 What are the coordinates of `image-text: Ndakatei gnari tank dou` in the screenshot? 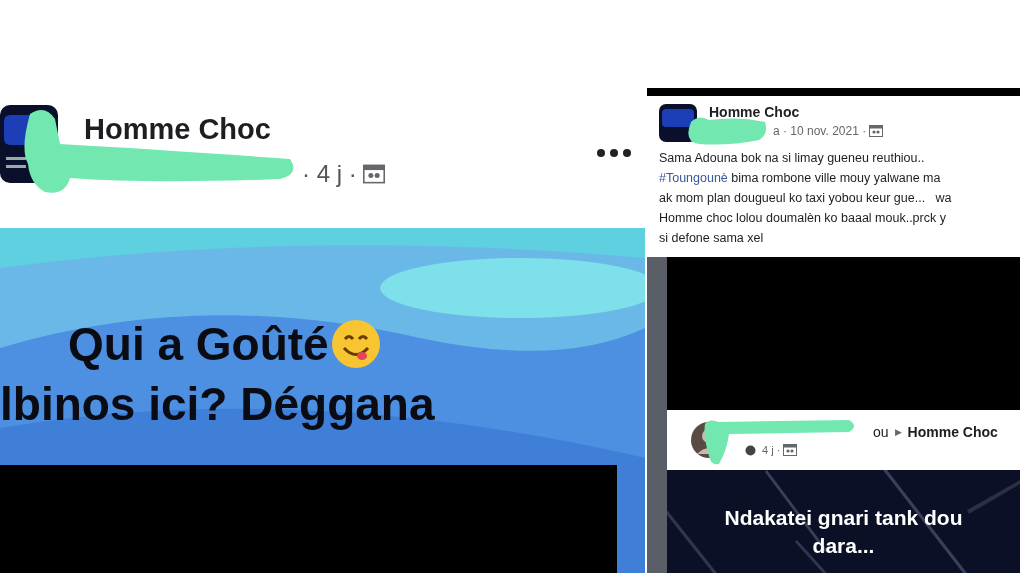 It's located at (843, 518).